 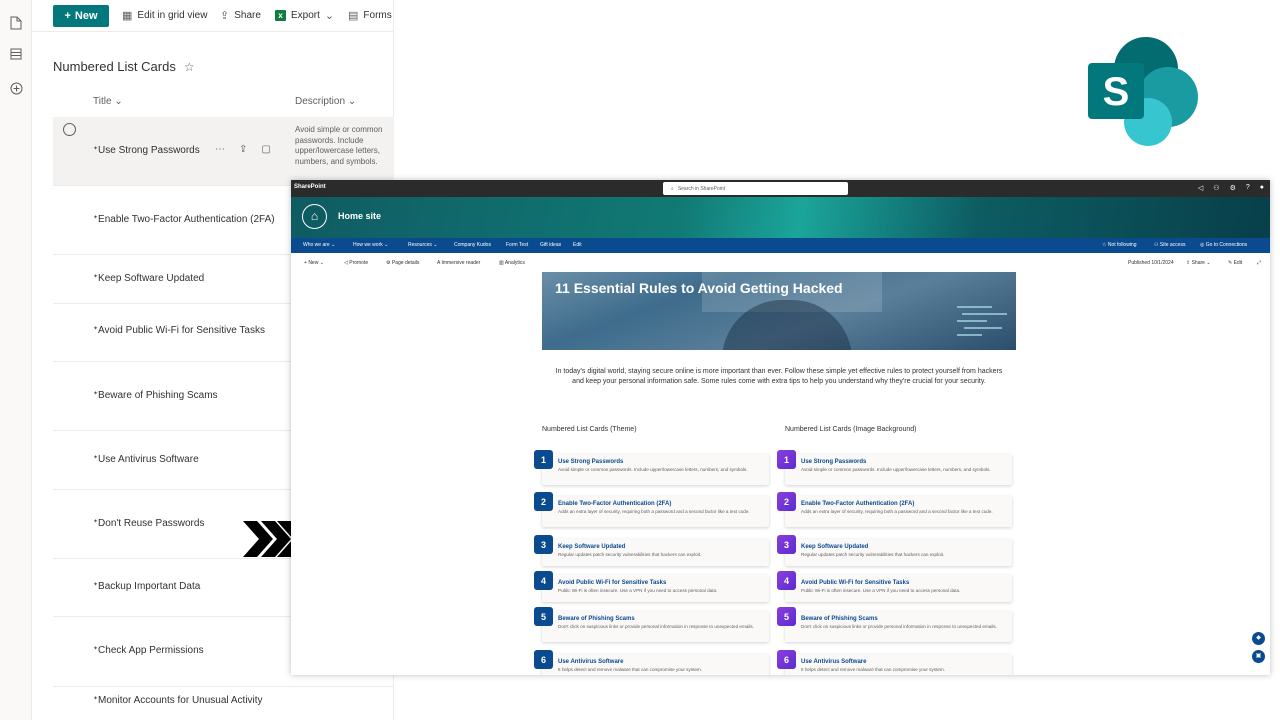 I want to click on edit-grid-button: ▦ Edit in grid view, so click(x=164, y=15).